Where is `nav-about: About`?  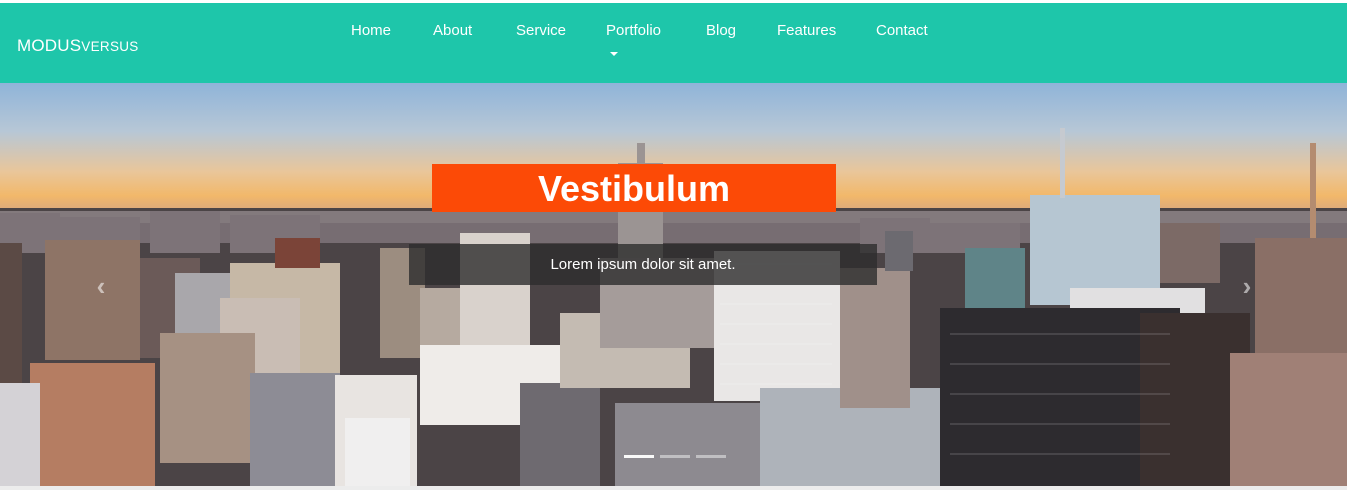 nav-about: About is located at coordinates (452, 31).